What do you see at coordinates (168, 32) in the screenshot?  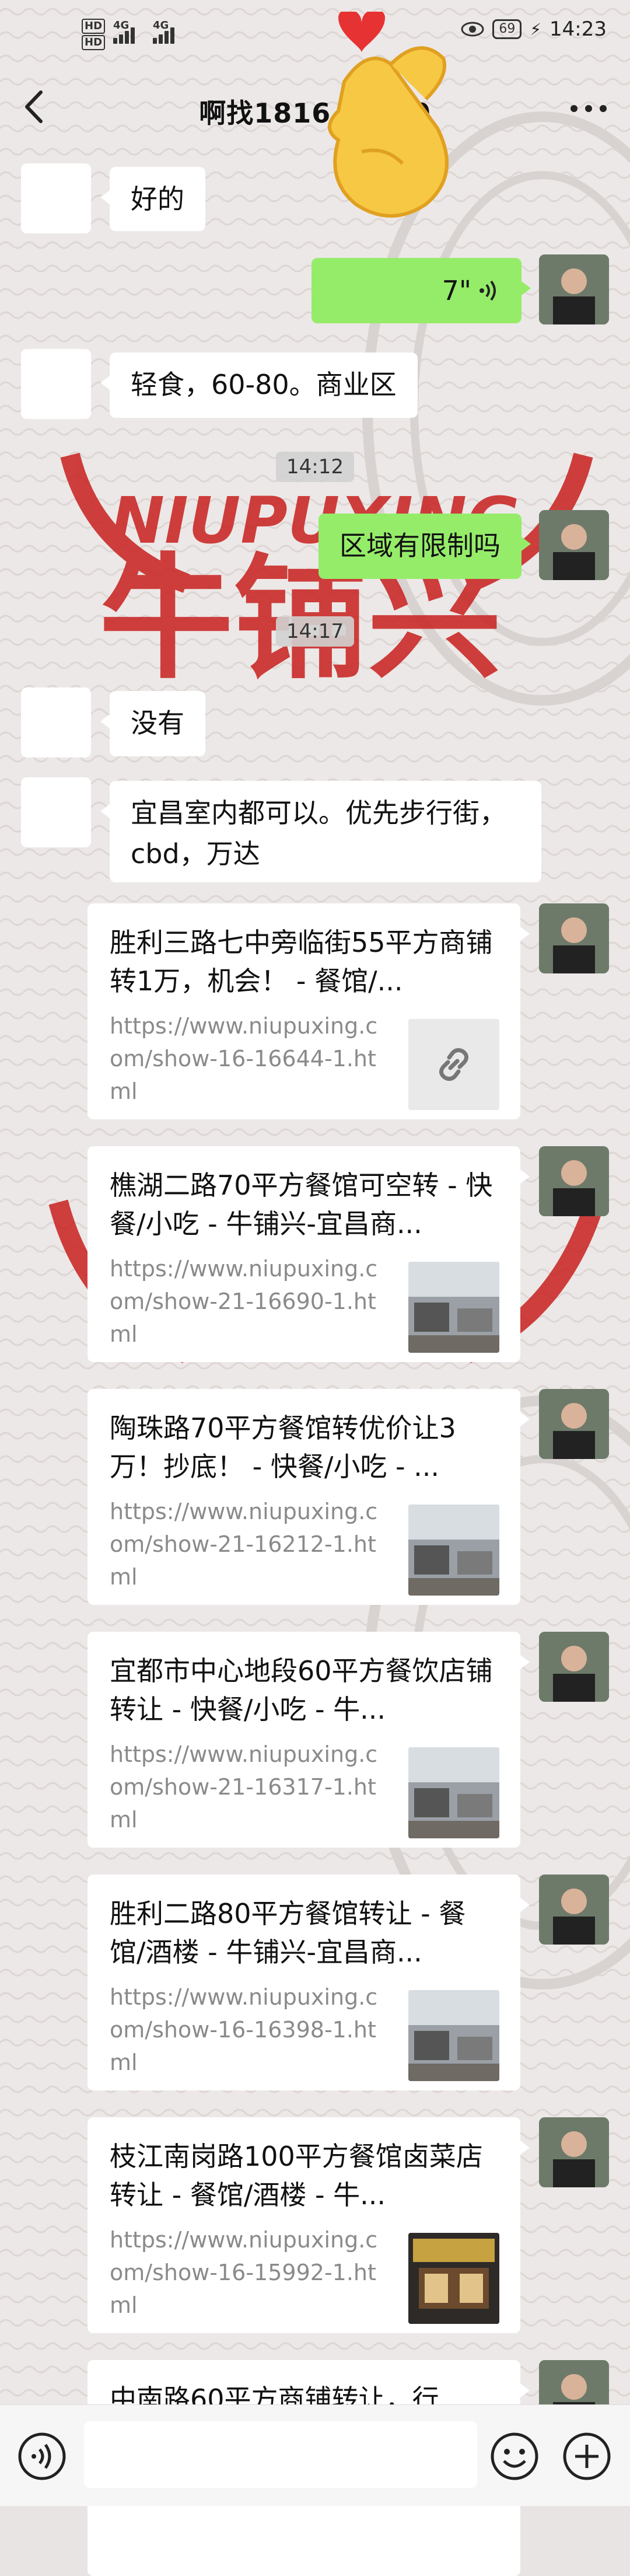 I see `signal-icon-2: 4G` at bounding box center [168, 32].